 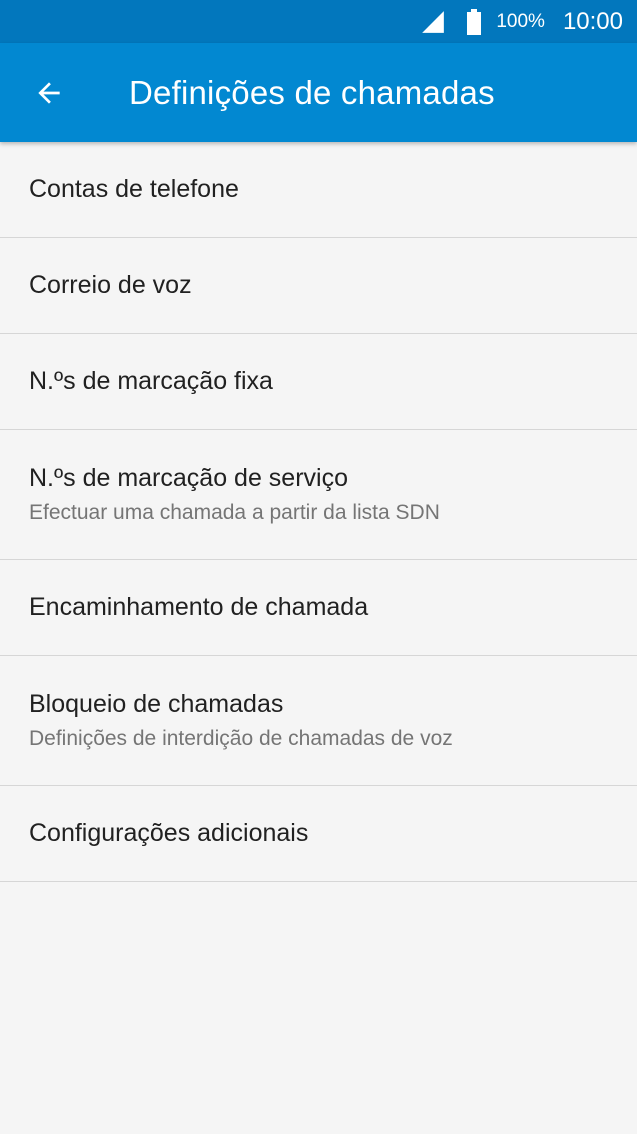 I want to click on setting-title: Configurações adicionais, so click(x=169, y=833).